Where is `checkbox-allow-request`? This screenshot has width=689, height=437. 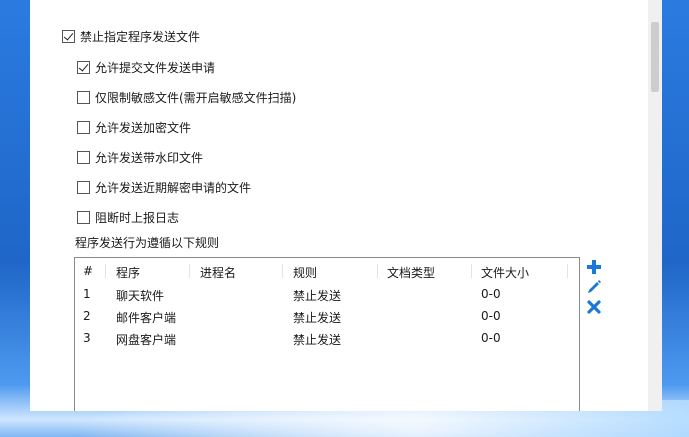
checkbox-allow-request is located at coordinates (83, 67).